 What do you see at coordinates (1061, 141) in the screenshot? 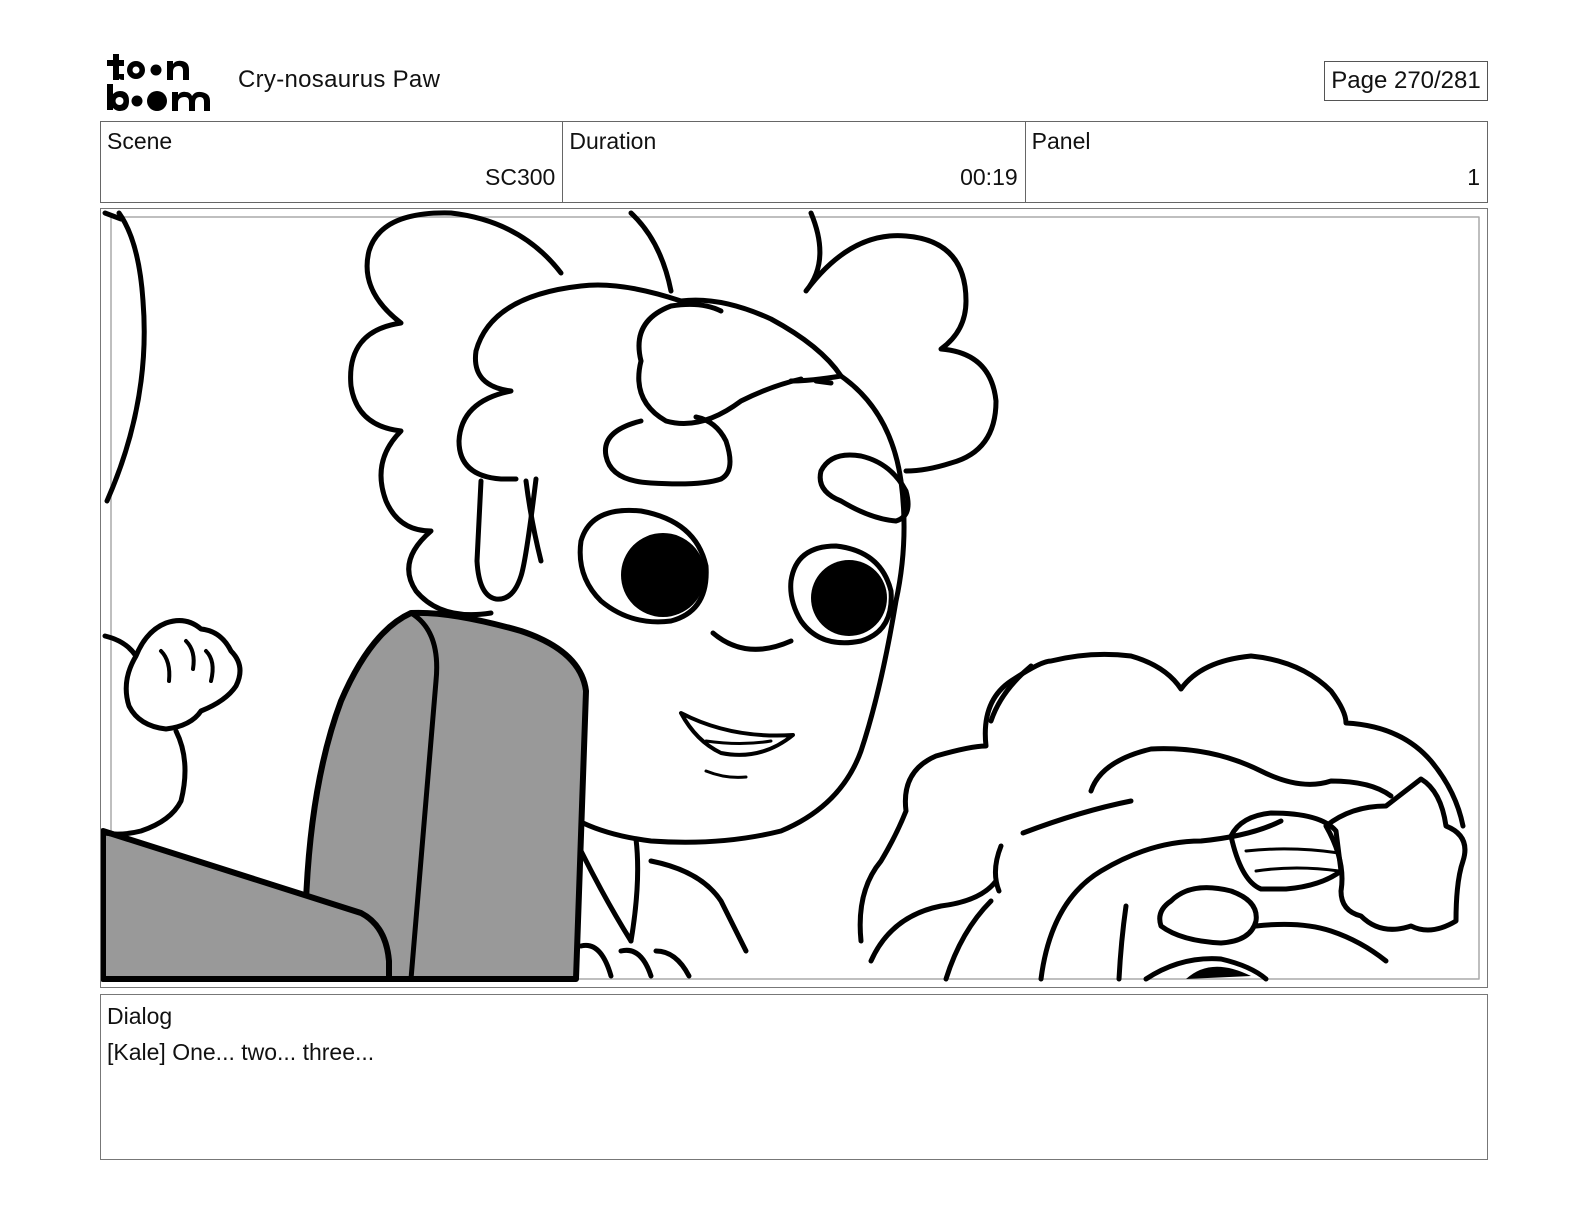
I see `panel-label: Panel` at bounding box center [1061, 141].